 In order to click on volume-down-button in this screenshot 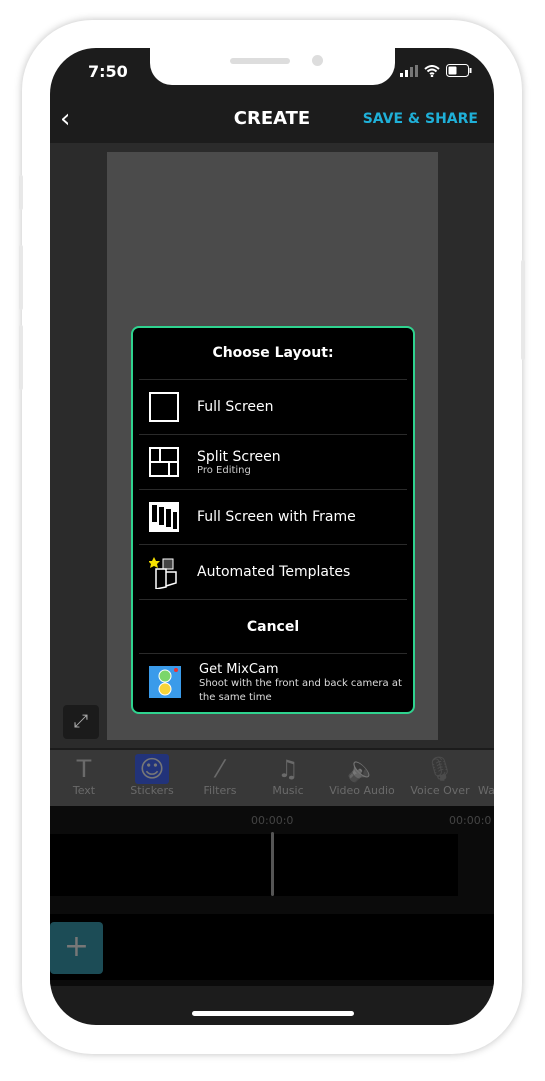, I will do `click(21, 357)`.